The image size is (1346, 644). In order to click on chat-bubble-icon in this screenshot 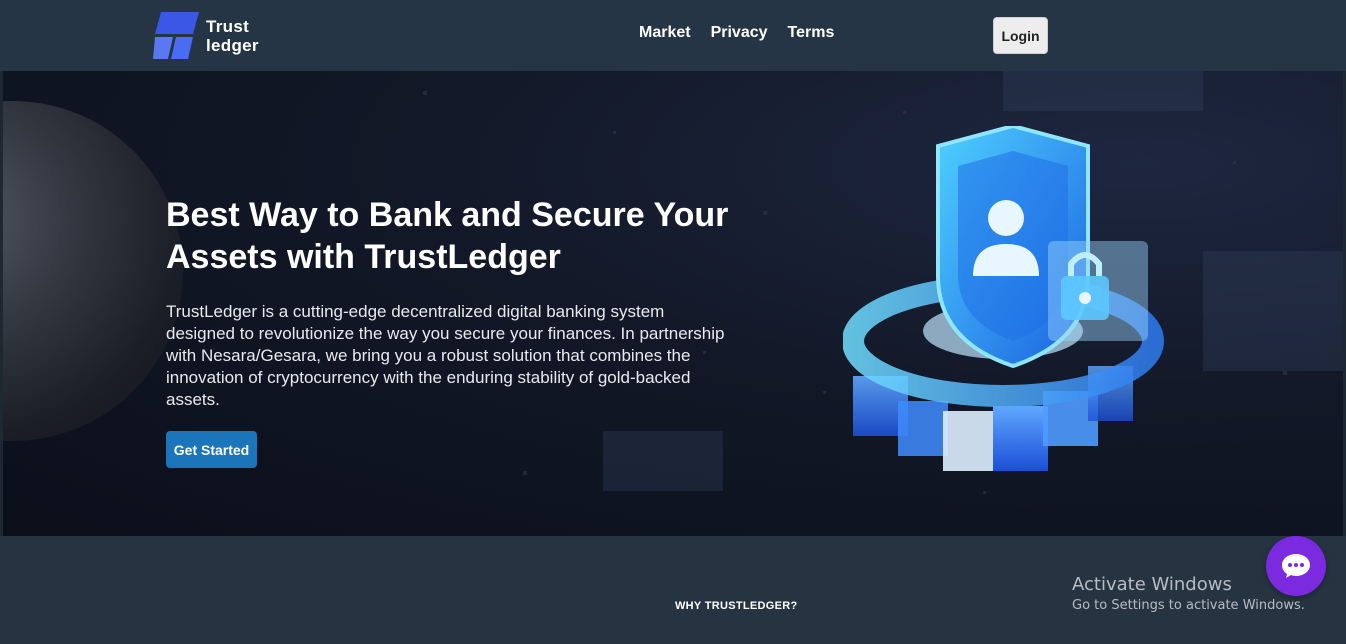, I will do `click(1296, 566)`.